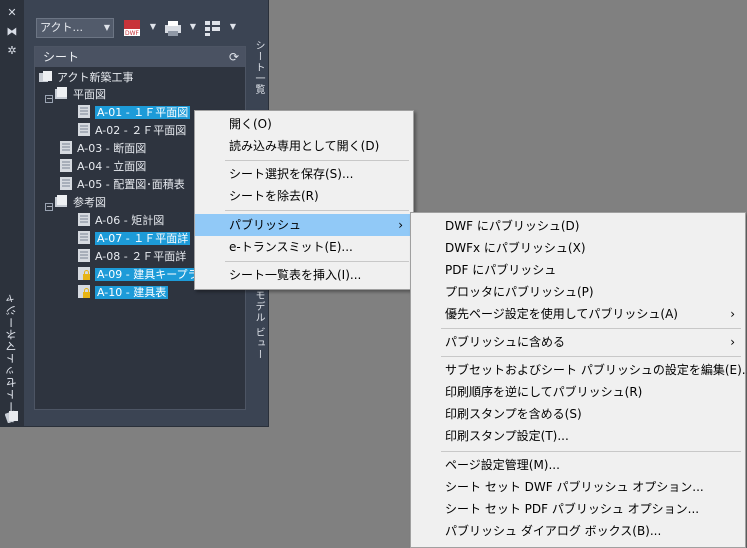 The image size is (747, 548). Describe the element at coordinates (132, 292) in the screenshot. I see `sheet-item-label: A-10 - 建具表` at that location.